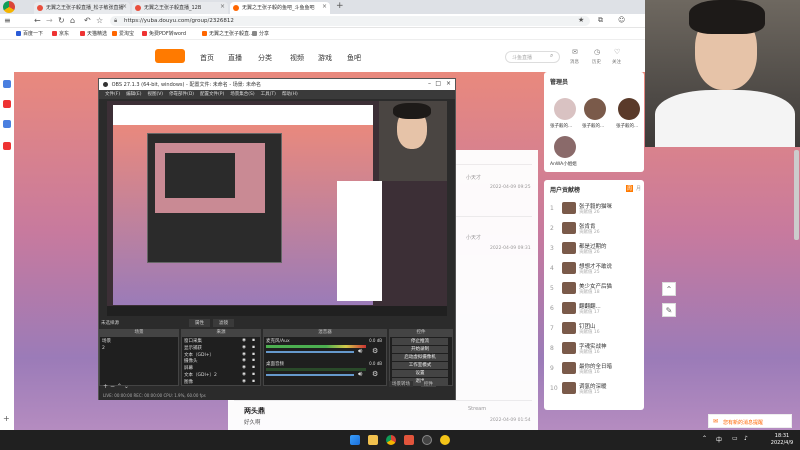  What do you see at coordinates (133, 94) in the screenshot?
I see `obs-menu-item: 编辑(E)` at bounding box center [133, 94].